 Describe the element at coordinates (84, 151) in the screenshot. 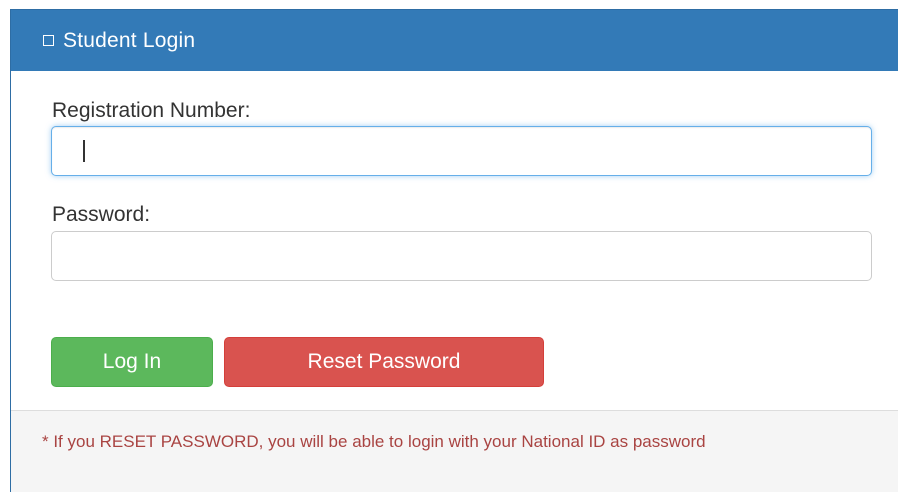

I see `text-cursor` at that location.